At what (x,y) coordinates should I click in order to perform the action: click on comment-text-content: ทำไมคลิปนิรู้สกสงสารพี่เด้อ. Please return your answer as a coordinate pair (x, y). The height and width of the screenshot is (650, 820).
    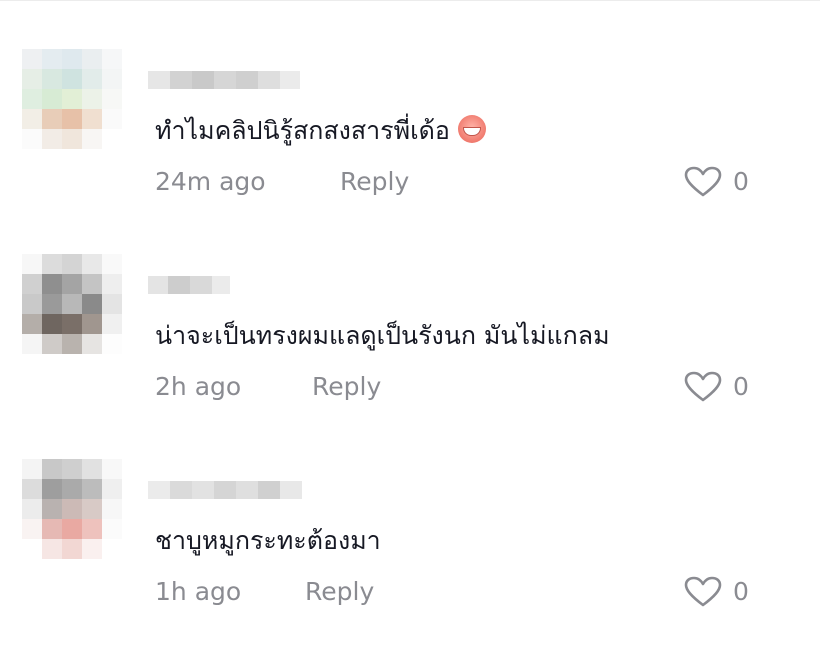
    Looking at the image, I should click on (302, 130).